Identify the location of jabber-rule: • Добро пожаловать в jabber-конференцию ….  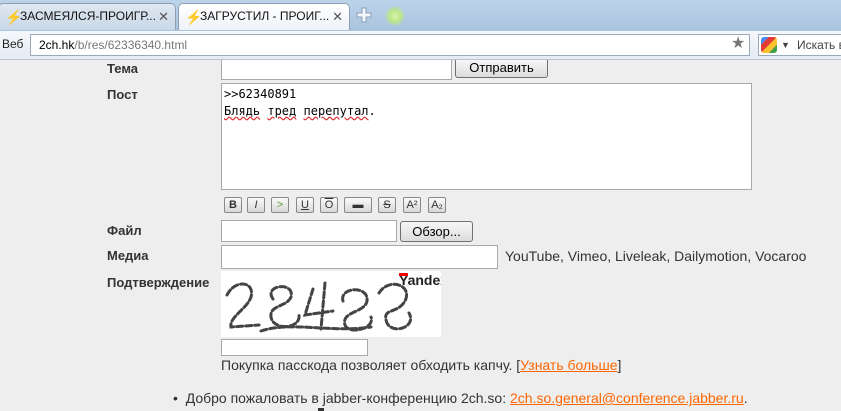
(460, 398).